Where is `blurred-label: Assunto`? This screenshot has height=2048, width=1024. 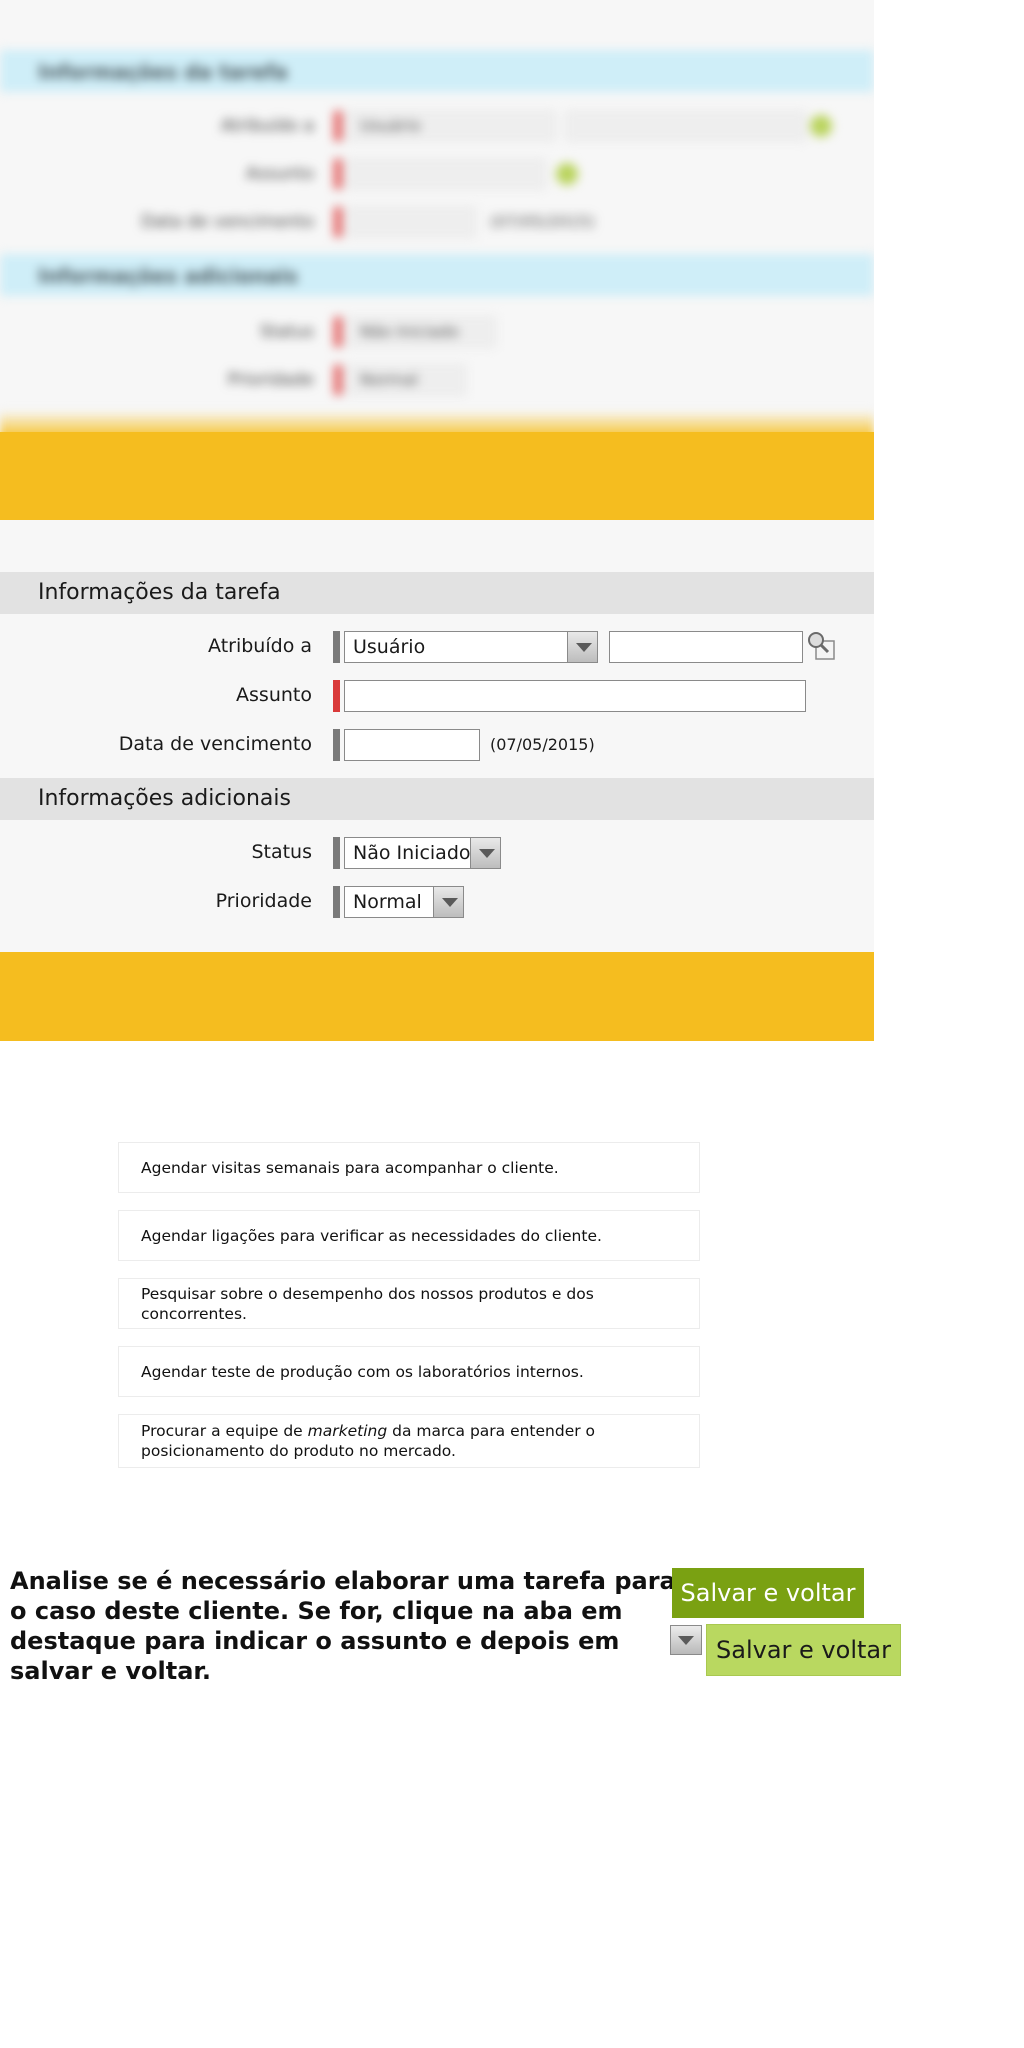 blurred-label: Assunto is located at coordinates (280, 174).